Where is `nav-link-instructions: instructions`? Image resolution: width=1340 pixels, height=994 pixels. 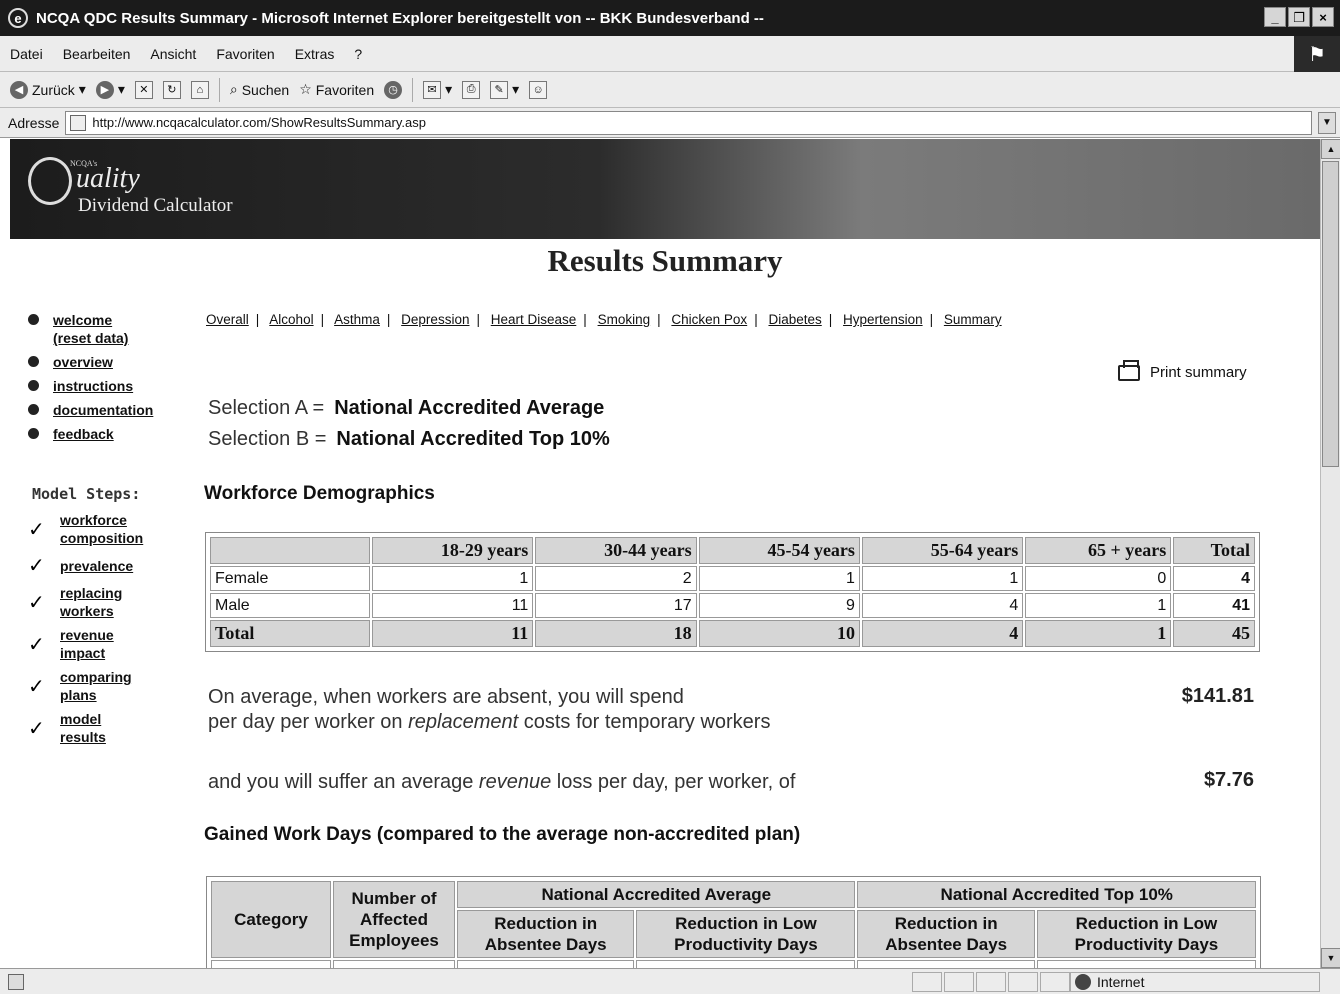 nav-link-instructions: instructions is located at coordinates (93, 386).